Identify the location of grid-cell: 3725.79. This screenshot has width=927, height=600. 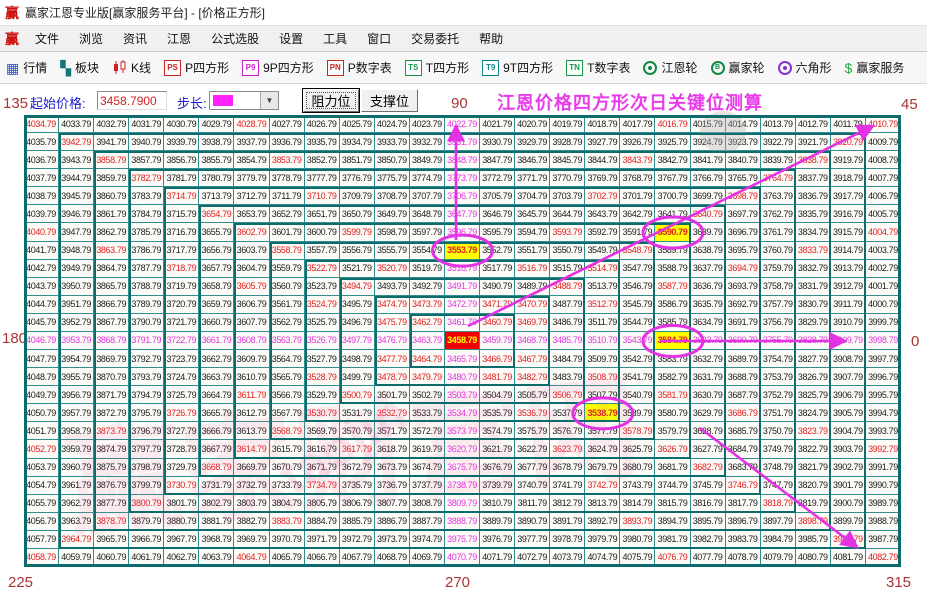
(182, 395).